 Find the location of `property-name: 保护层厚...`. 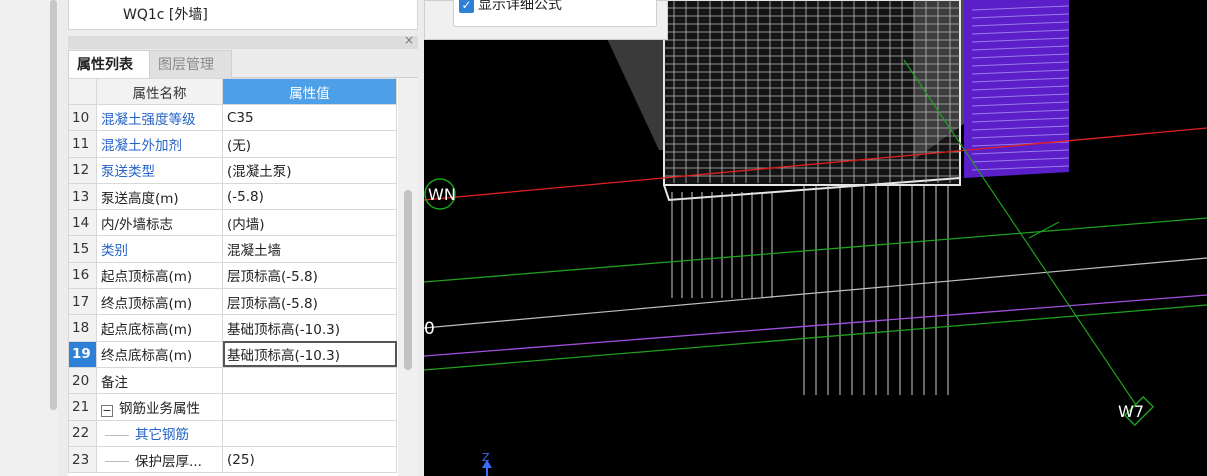

property-name: 保护层厚... is located at coordinates (159, 459).